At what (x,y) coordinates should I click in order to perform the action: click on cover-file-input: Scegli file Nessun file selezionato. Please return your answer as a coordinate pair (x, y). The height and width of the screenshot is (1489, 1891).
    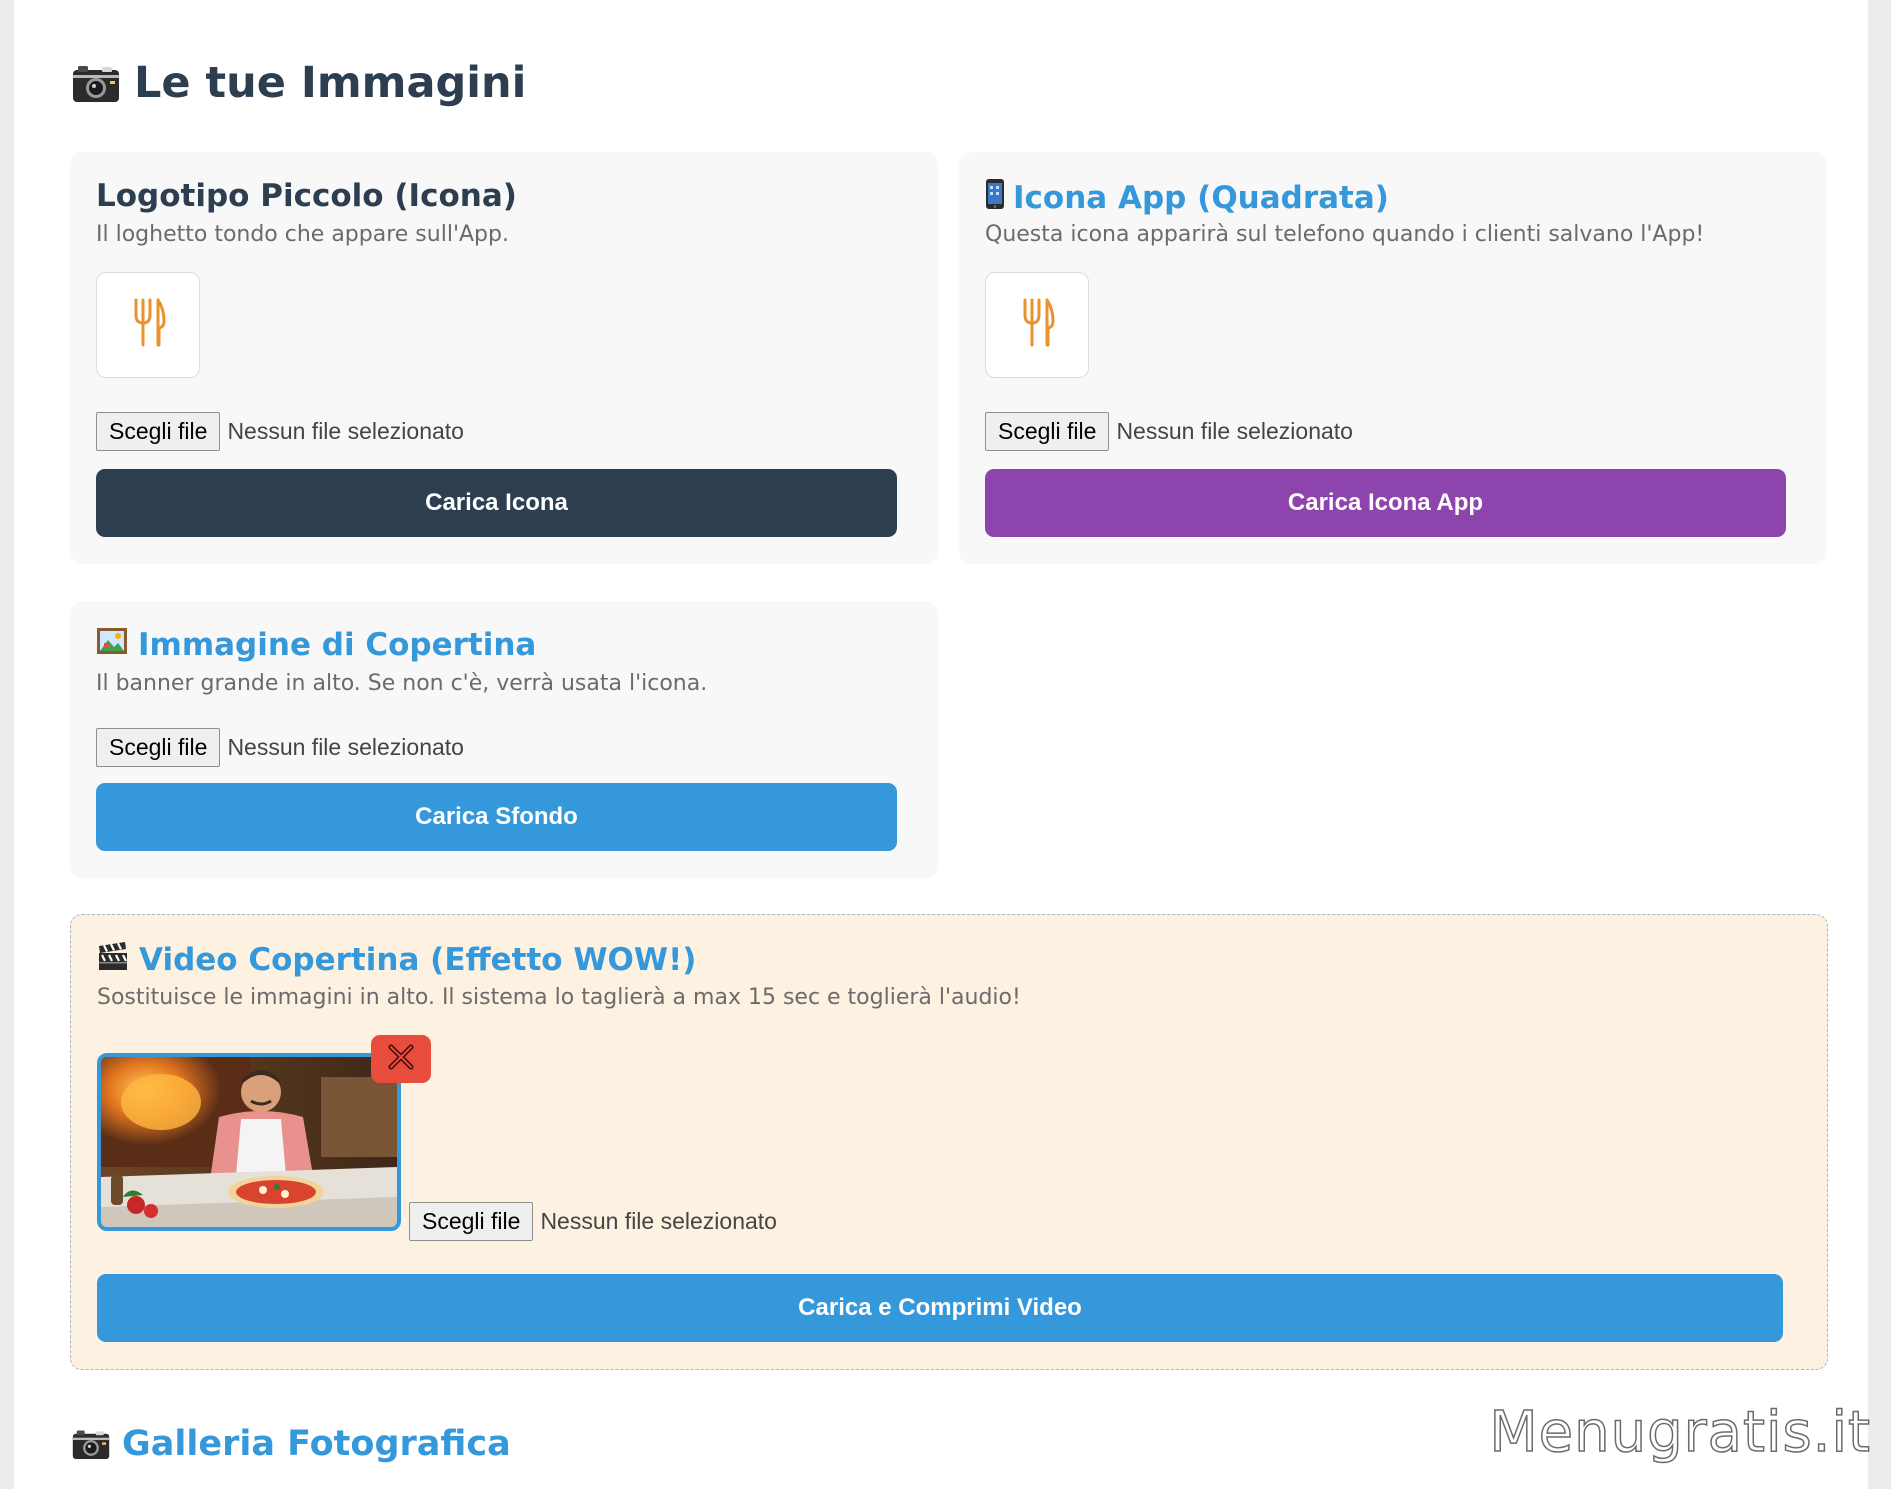
    Looking at the image, I should click on (280, 747).